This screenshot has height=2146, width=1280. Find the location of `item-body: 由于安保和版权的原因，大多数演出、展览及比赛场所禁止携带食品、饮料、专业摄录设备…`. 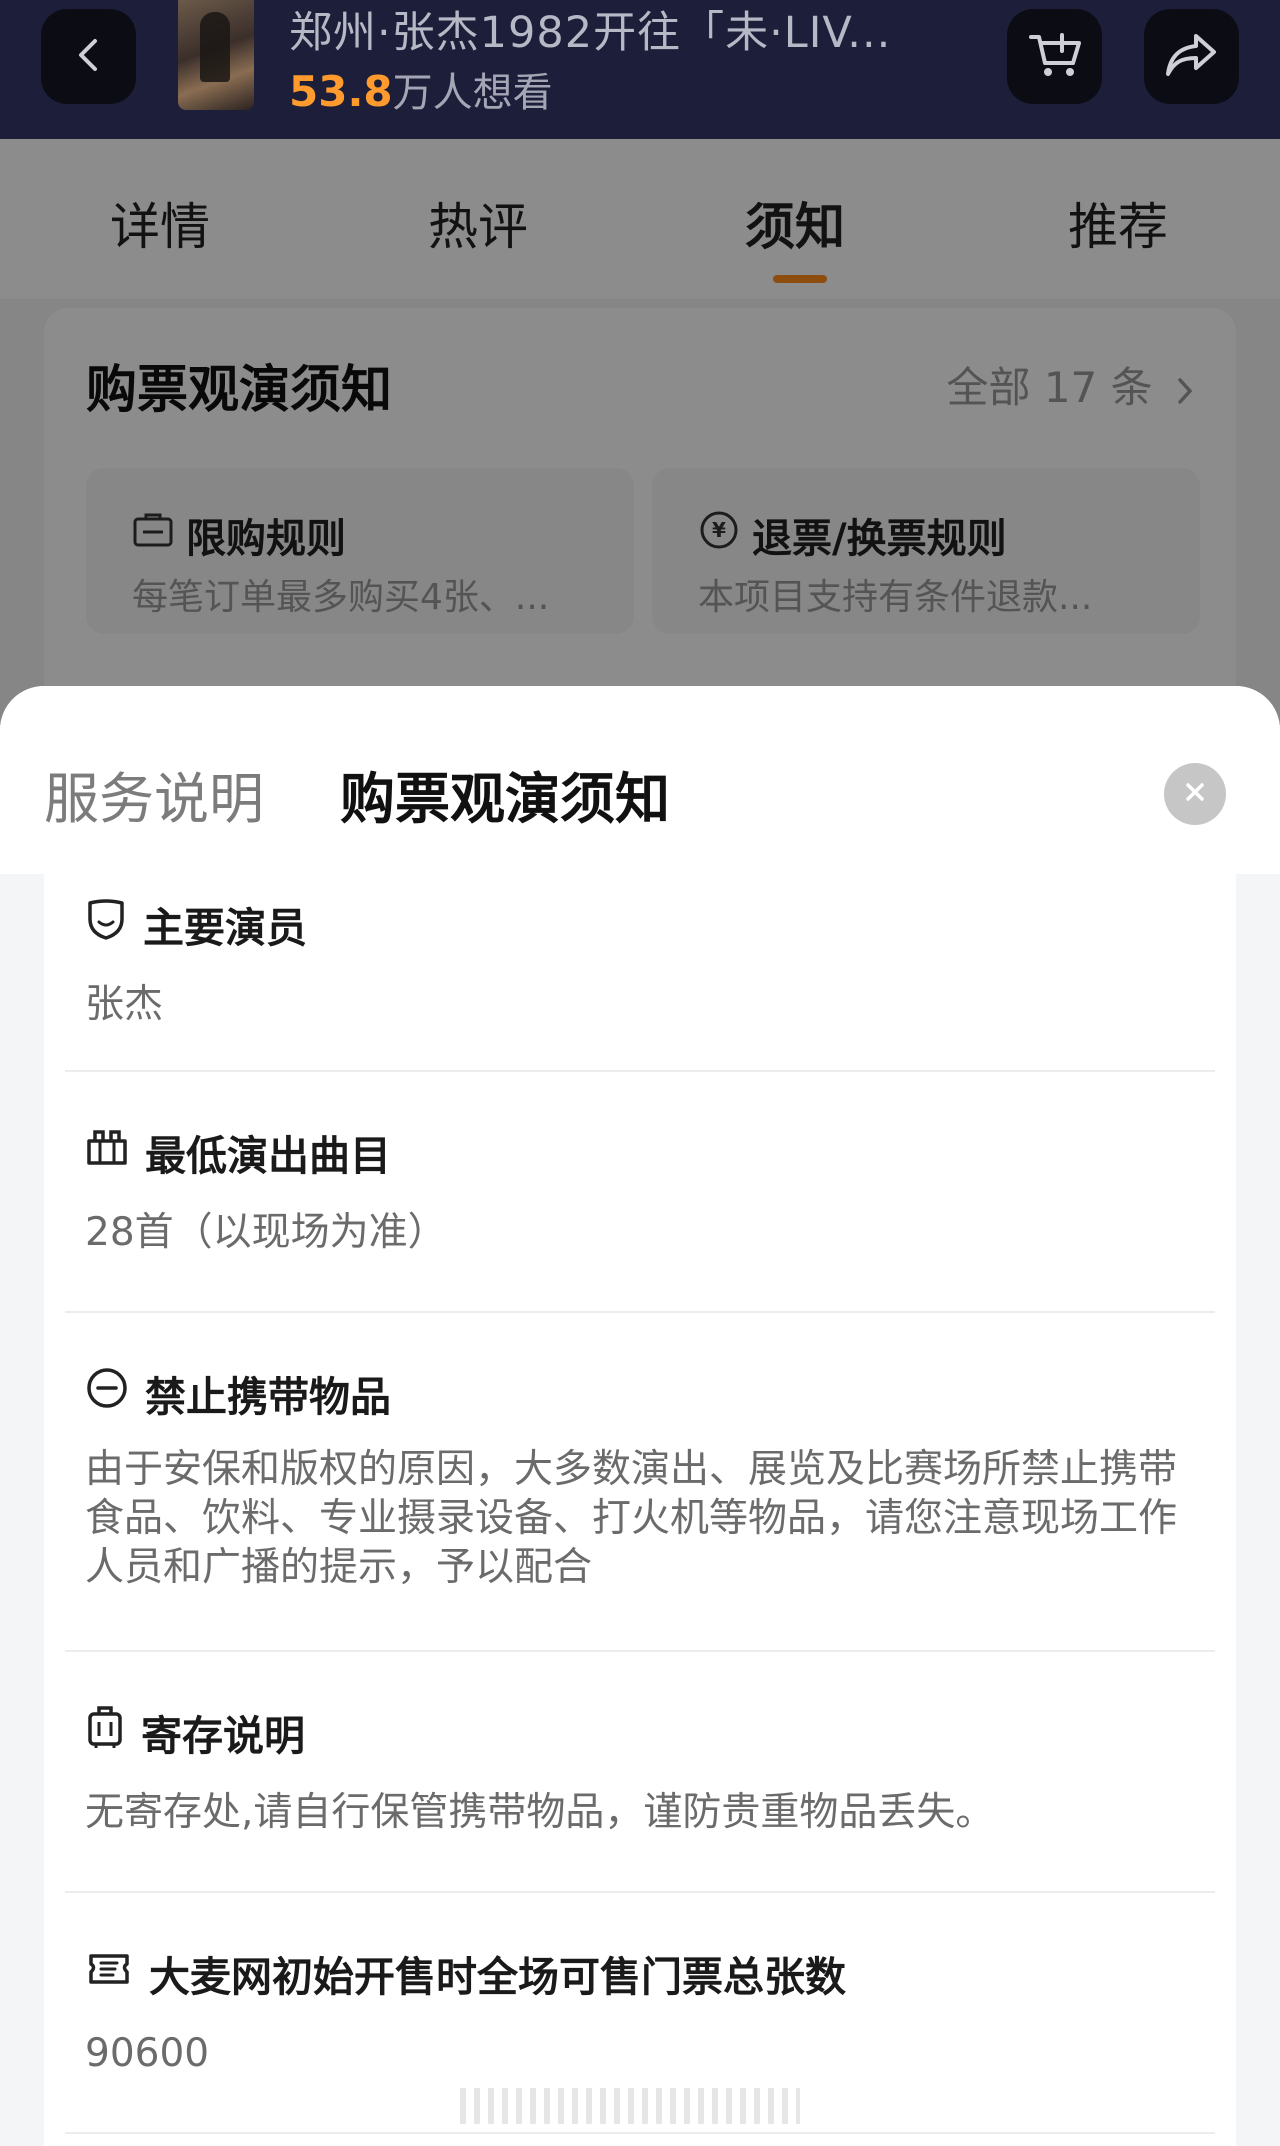

item-body: 由于安保和版权的原因，大多数演出、展览及比赛场所禁止携带食品、饮料、专业摄录设备… is located at coordinates (631, 1518).